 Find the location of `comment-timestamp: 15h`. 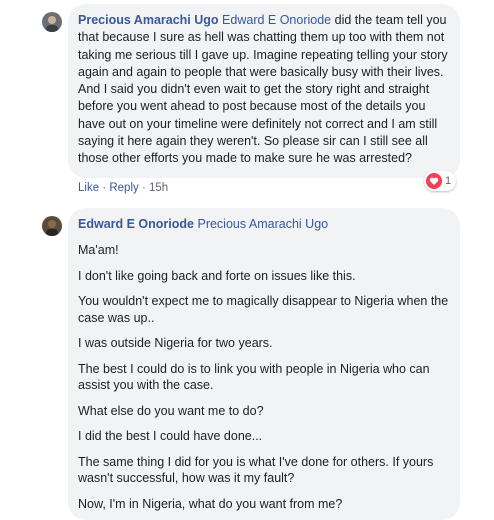

comment-timestamp: 15h is located at coordinates (158, 188).